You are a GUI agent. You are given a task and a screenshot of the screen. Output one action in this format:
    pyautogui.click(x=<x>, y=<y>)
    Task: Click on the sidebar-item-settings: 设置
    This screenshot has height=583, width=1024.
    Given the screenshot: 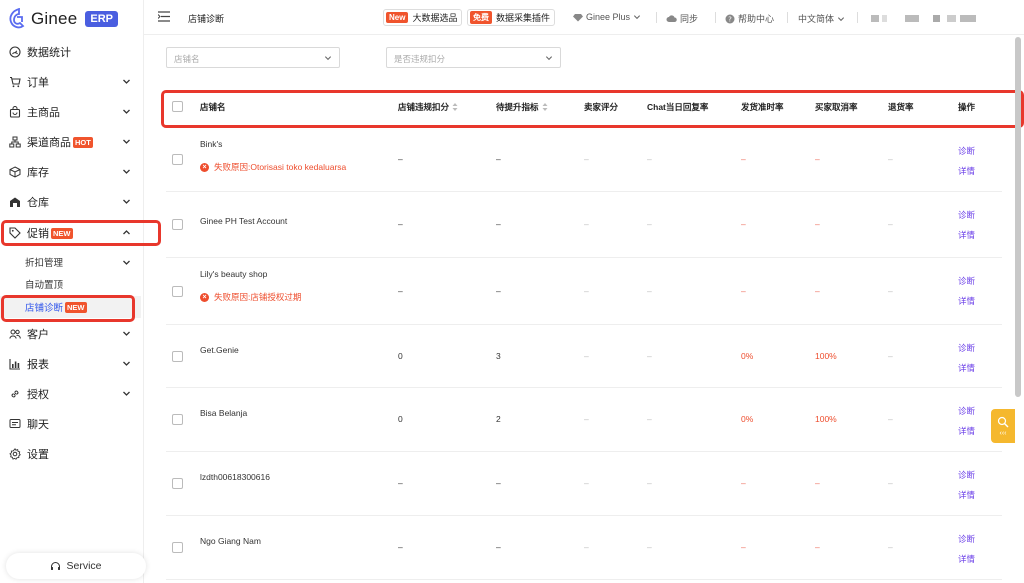 What is the action you would take?
    pyautogui.click(x=72, y=454)
    